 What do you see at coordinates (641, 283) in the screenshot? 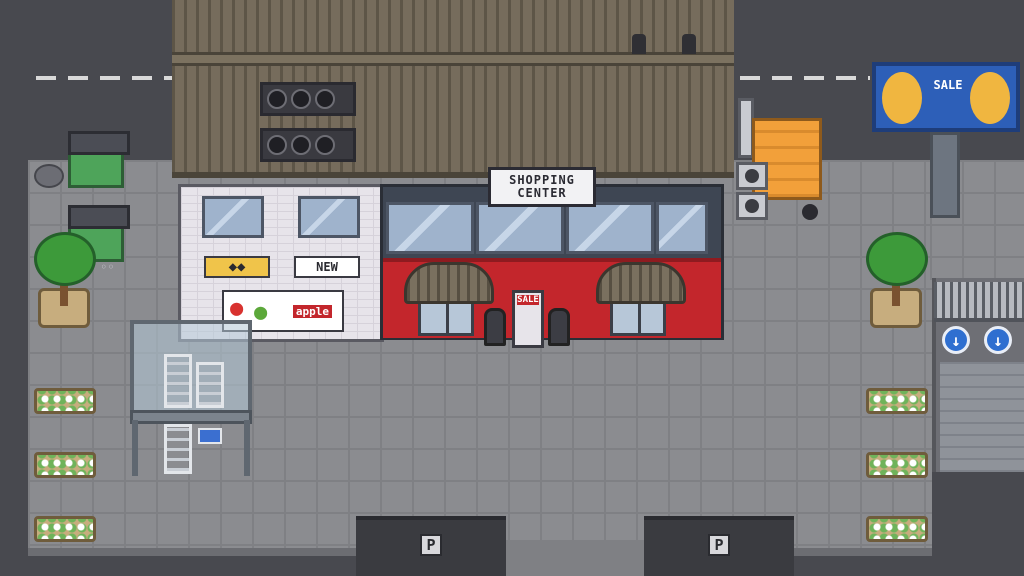
I see `entrance-awning-right` at bounding box center [641, 283].